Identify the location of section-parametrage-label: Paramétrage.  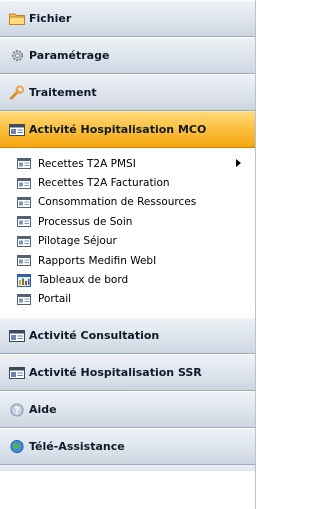
(69, 55).